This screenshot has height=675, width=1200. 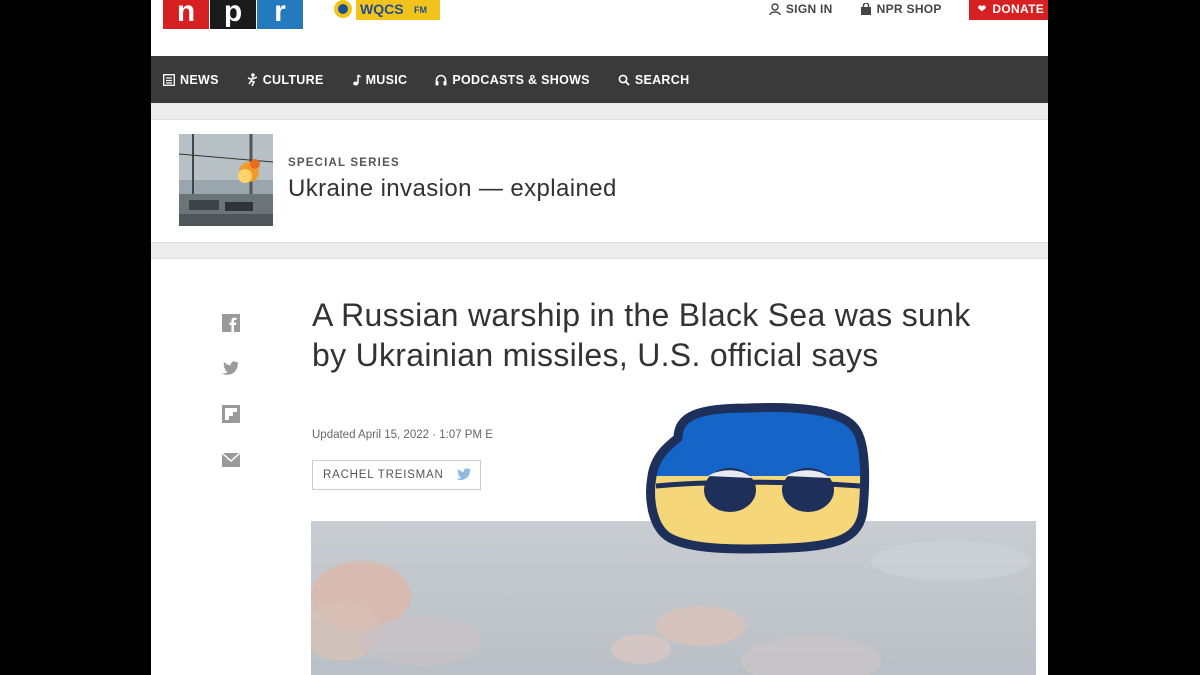 I want to click on donate-button: ❤ DONATE, so click(x=1008, y=10).